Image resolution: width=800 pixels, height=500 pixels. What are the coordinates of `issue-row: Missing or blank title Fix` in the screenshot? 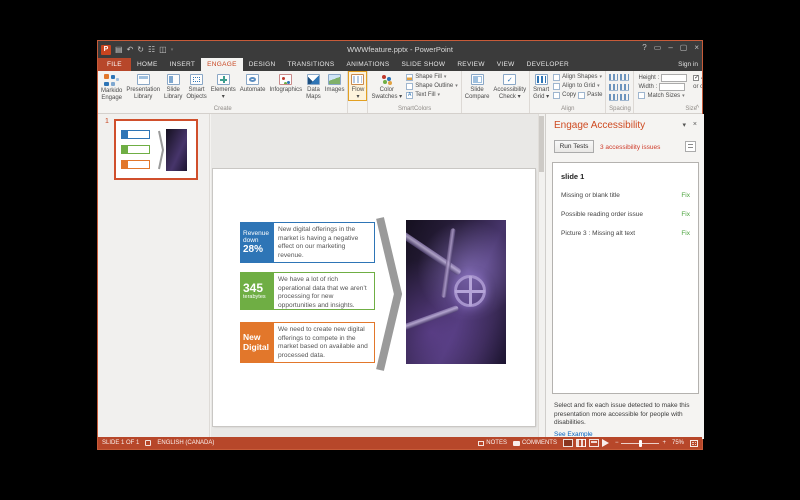 It's located at (625, 195).